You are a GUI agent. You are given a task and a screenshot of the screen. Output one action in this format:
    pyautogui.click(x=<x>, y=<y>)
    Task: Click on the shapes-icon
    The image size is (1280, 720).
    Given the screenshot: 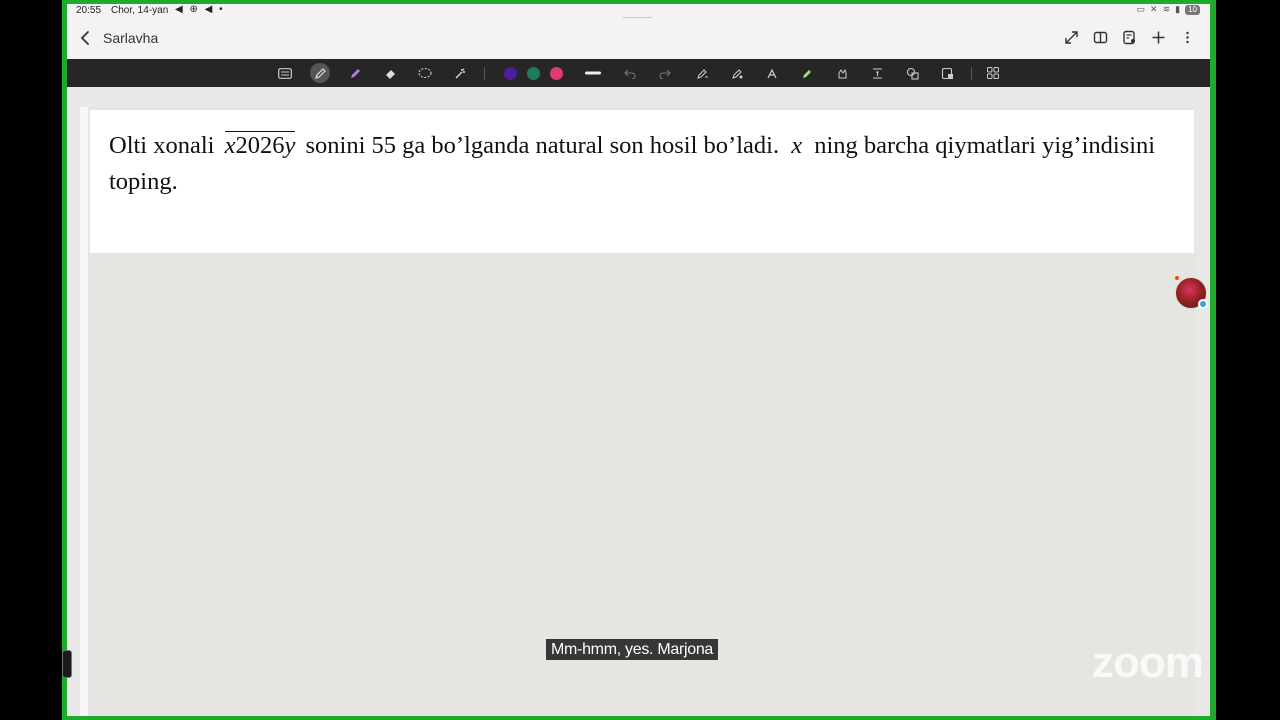 What is the action you would take?
    pyautogui.click(x=912, y=73)
    